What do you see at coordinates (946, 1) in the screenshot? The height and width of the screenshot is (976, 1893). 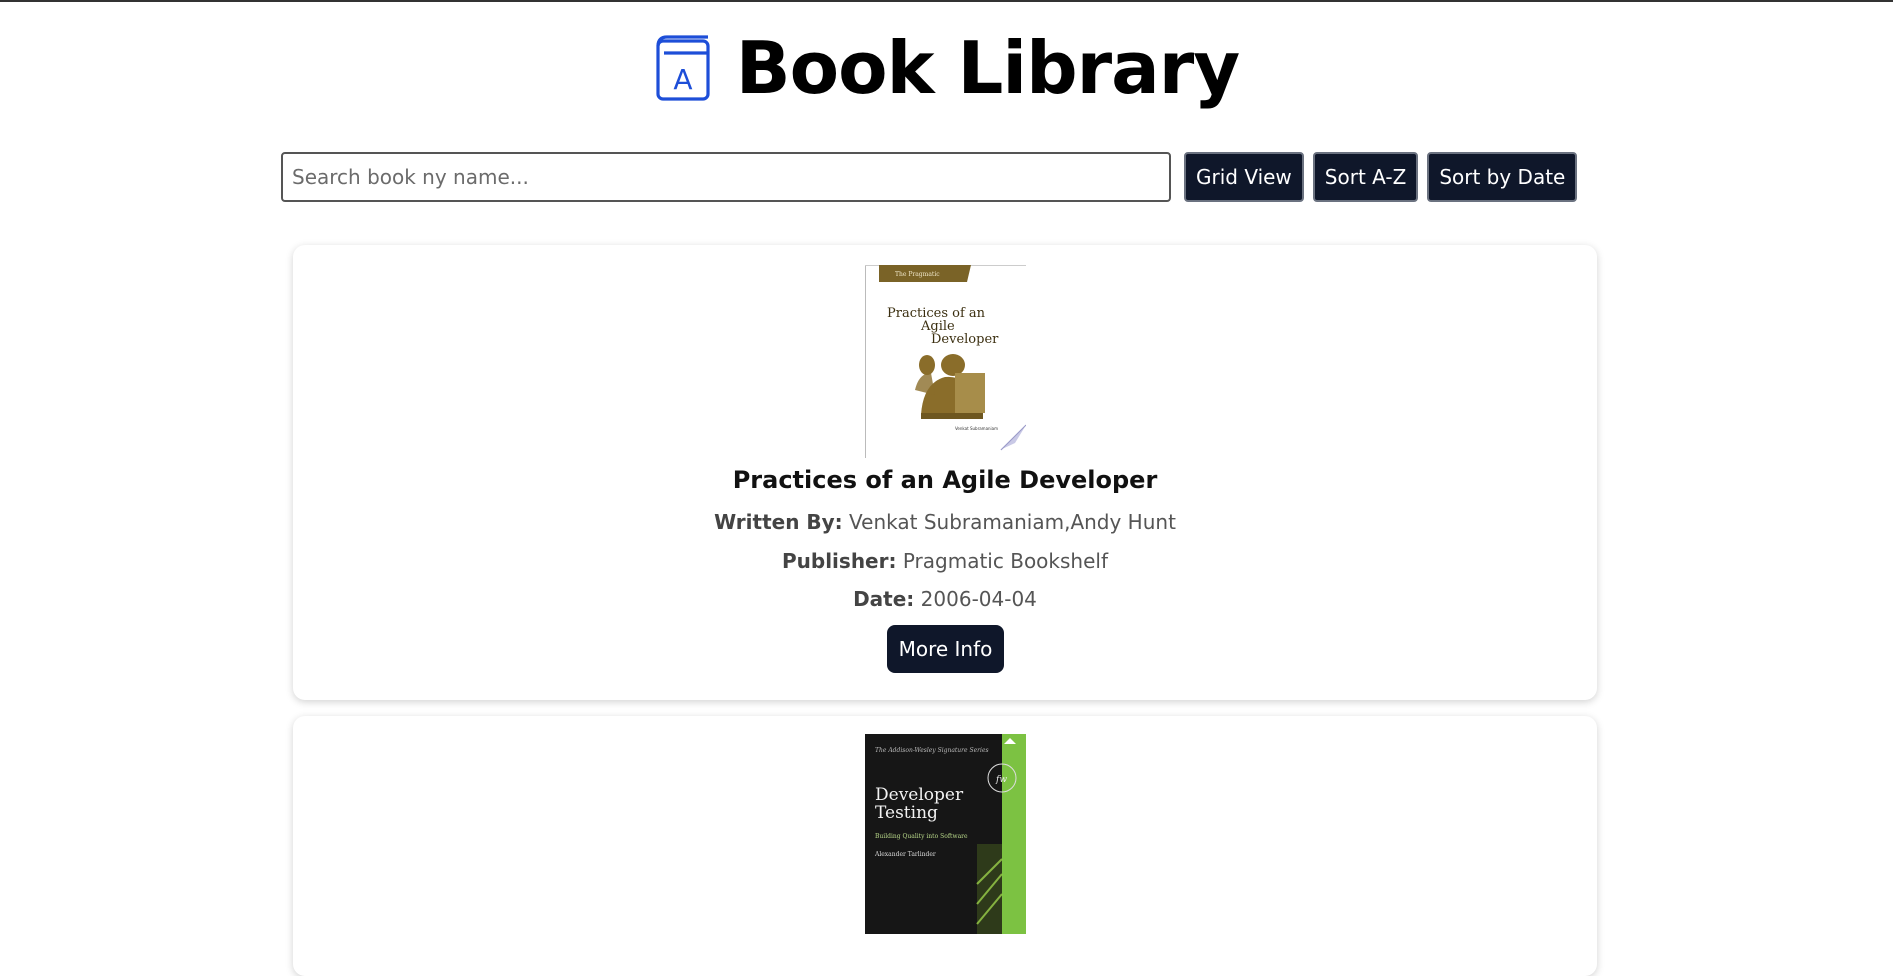 I see `window-top-border` at bounding box center [946, 1].